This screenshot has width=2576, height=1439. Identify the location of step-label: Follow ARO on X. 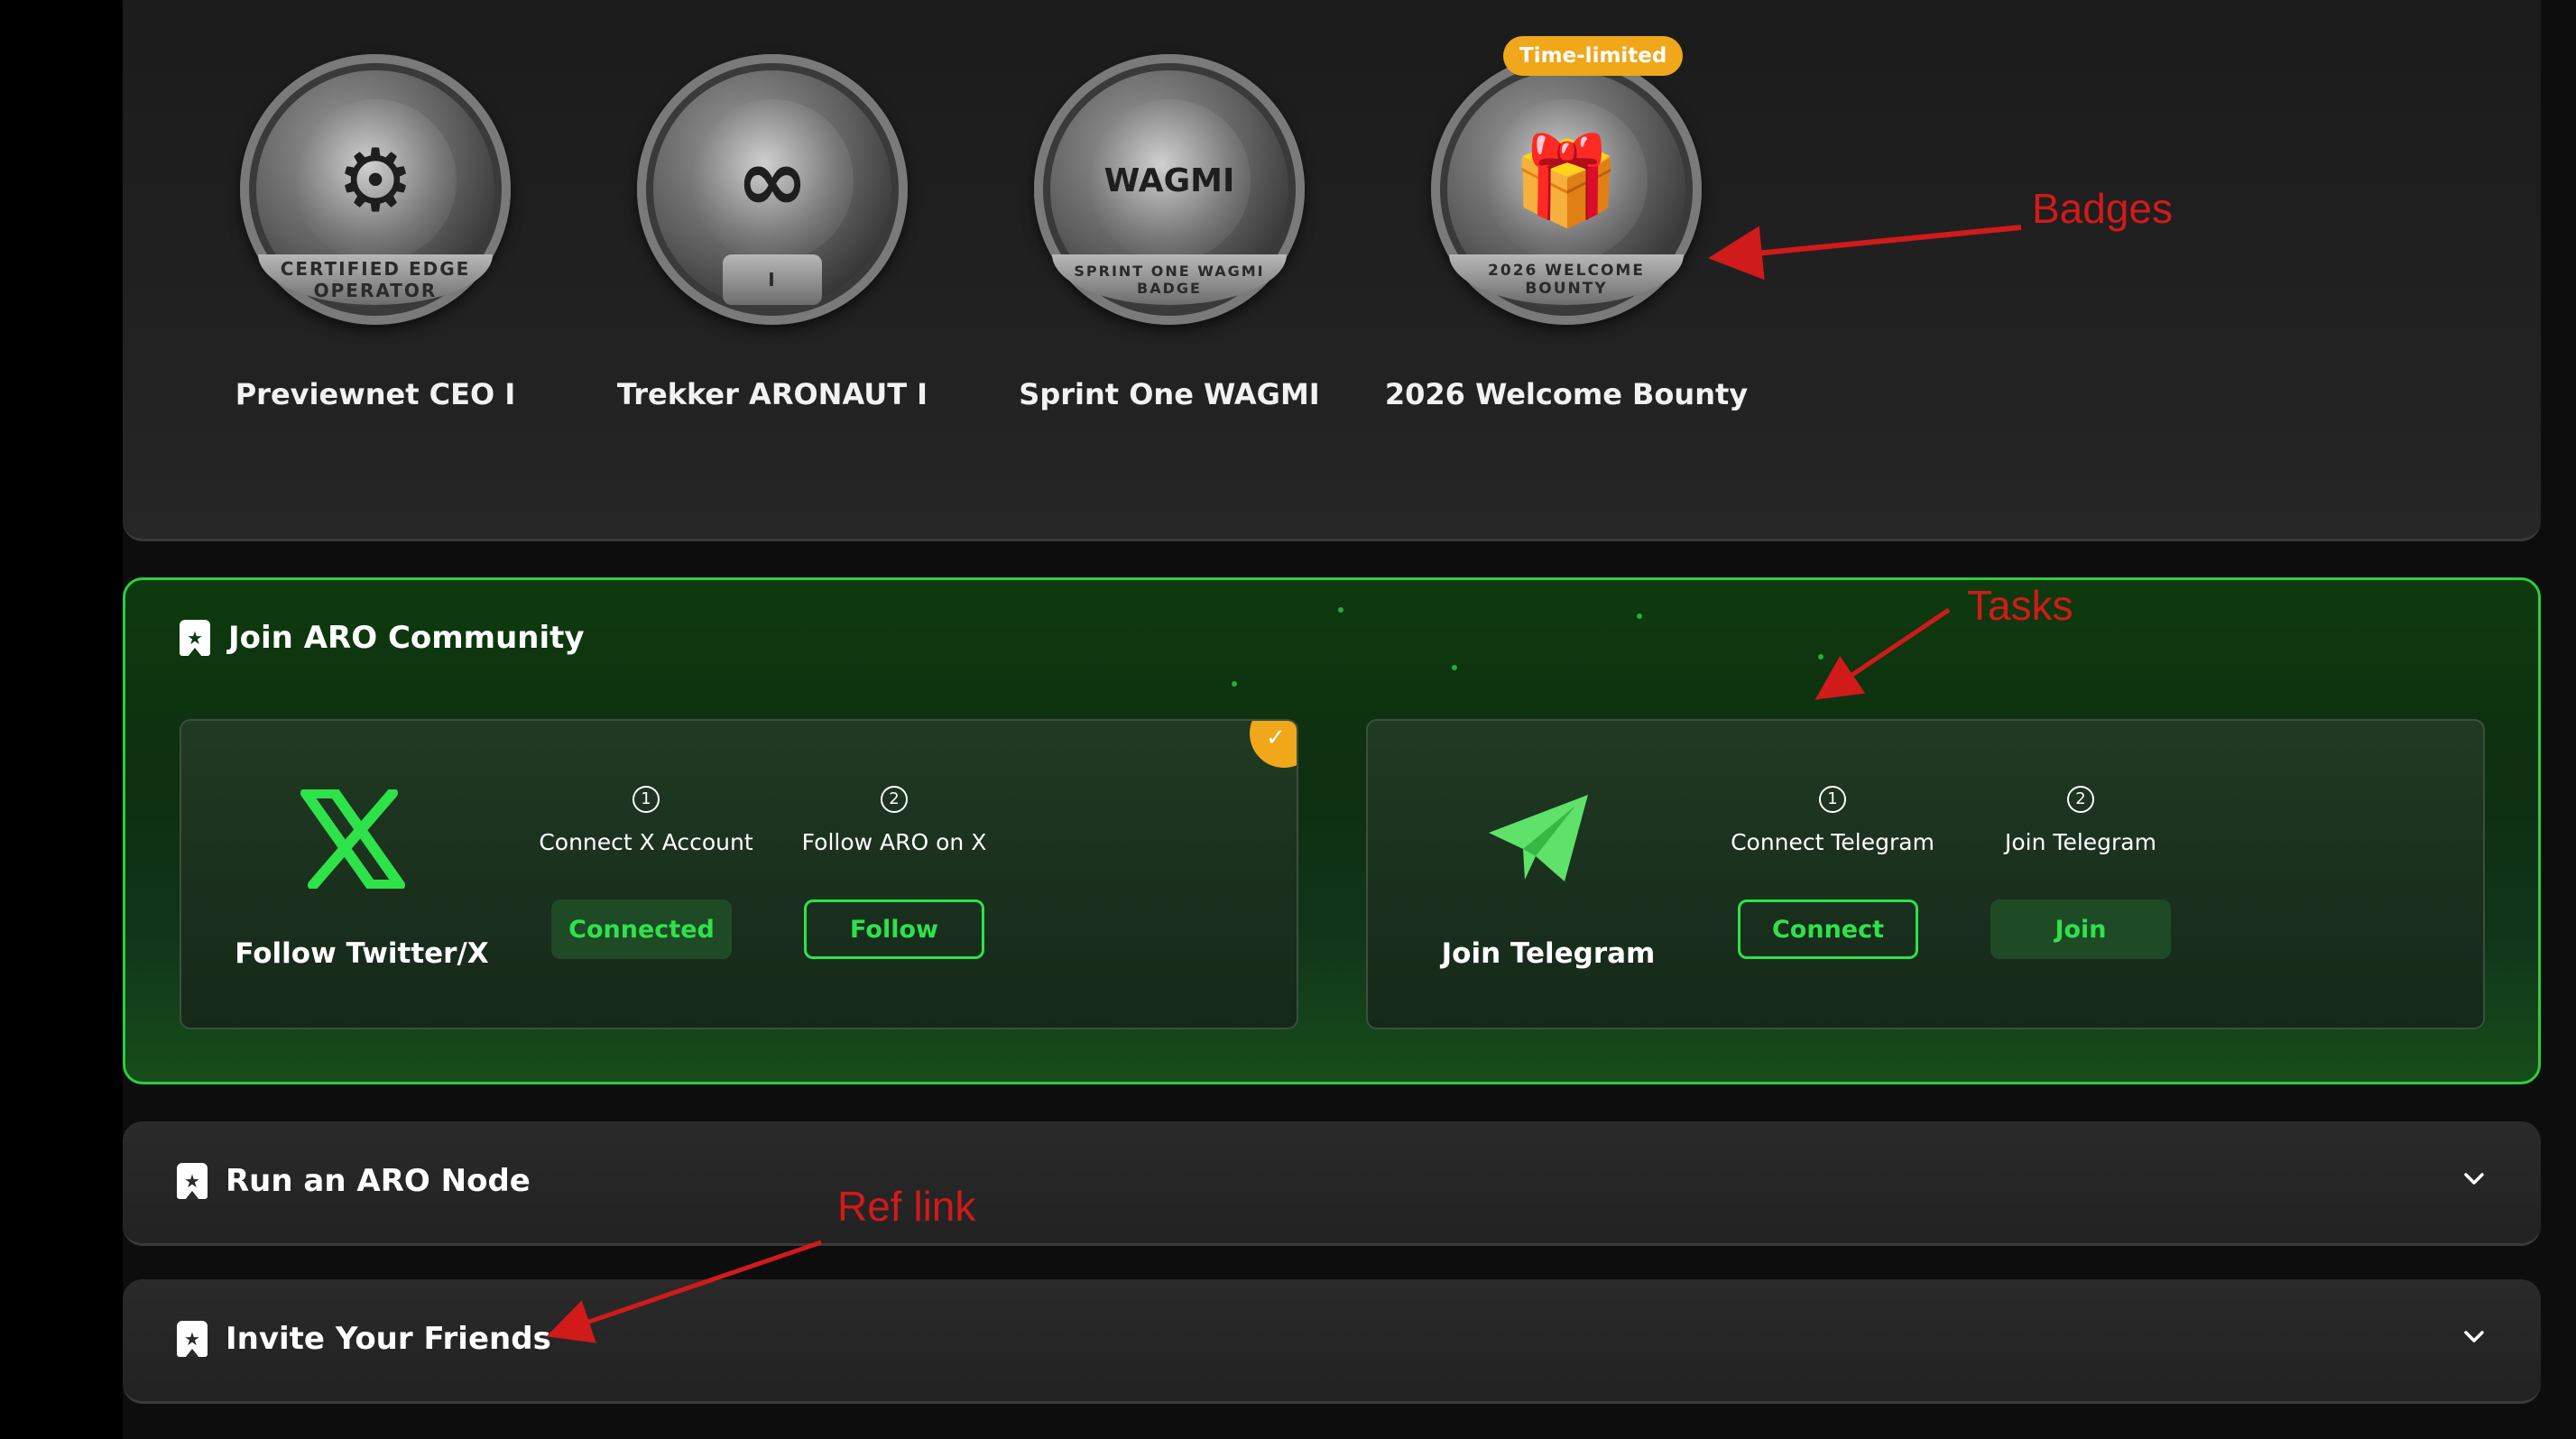
(894, 842).